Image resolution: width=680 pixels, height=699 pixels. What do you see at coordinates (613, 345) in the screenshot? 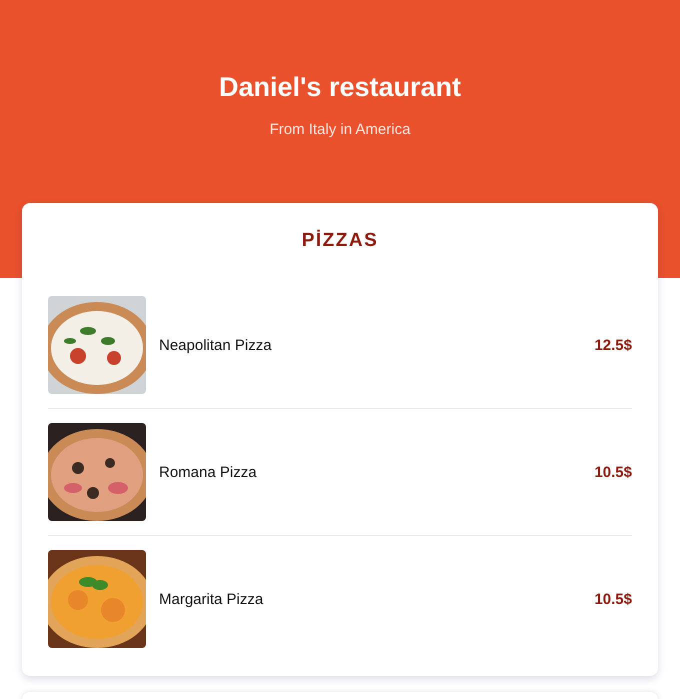
I see `dish-price: 12.5$` at bounding box center [613, 345].